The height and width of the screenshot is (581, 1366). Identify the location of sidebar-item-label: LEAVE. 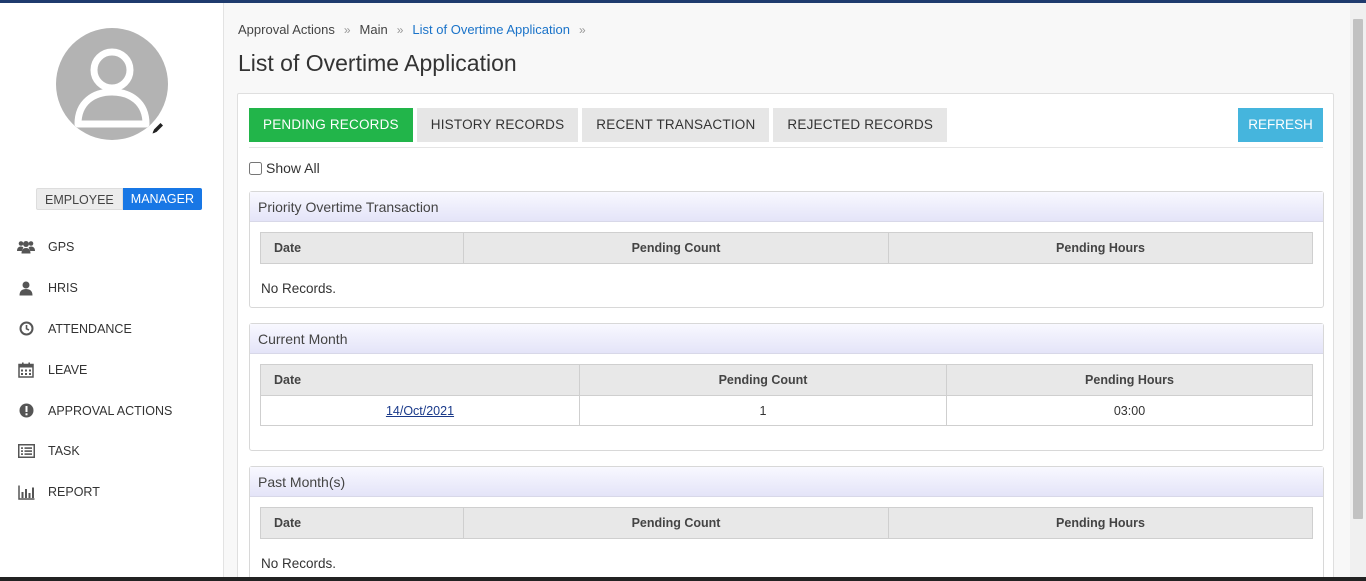
(68, 369).